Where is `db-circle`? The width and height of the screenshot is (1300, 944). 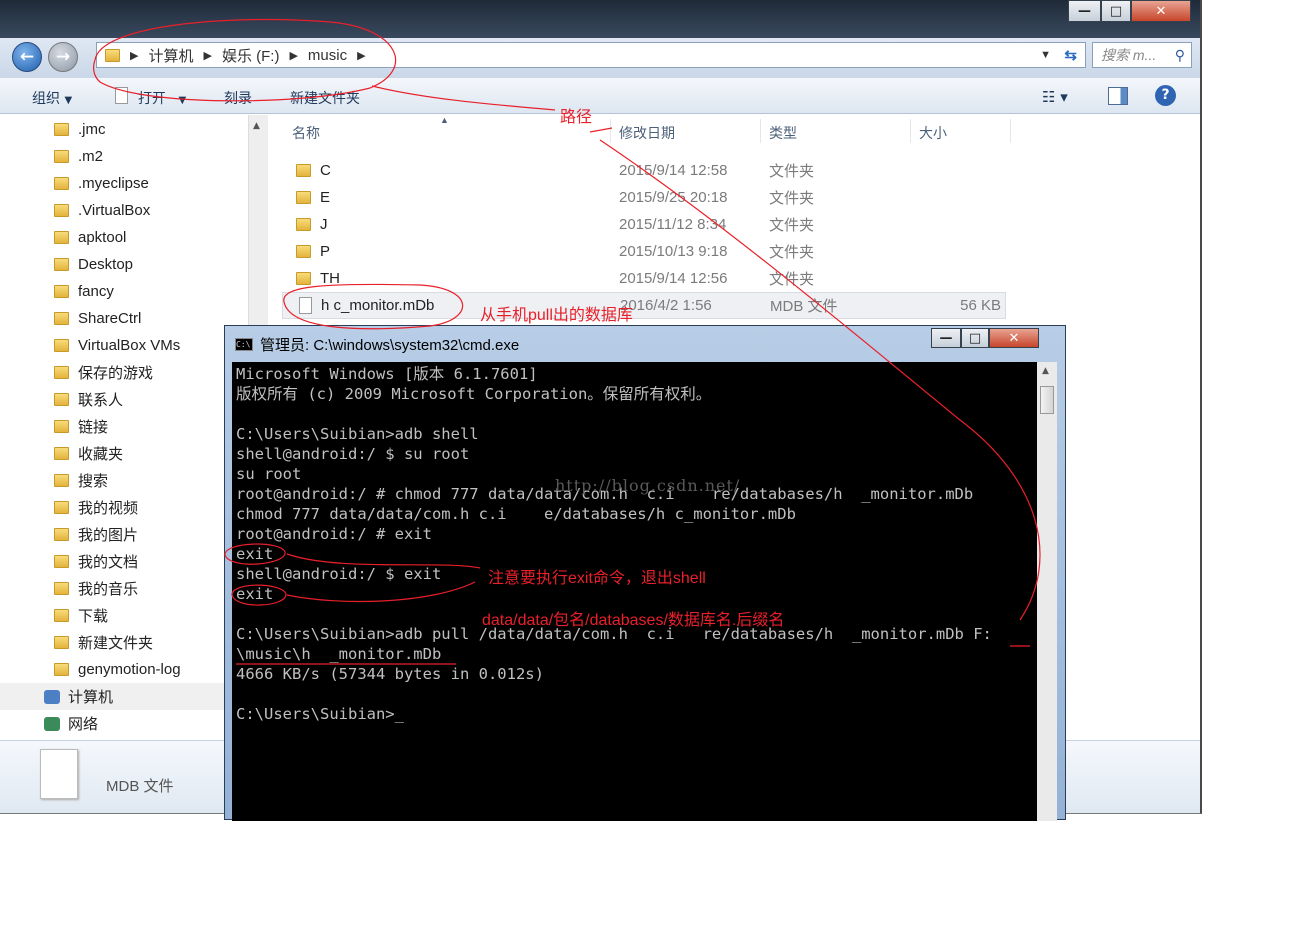
db-circle is located at coordinates (373, 306).